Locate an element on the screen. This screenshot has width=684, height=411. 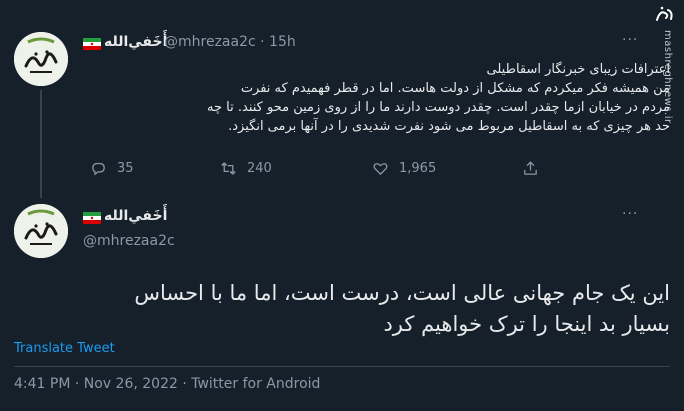
tweet-text-line: اعترافات زیبای خبرنگار اسقاطیلی is located at coordinates (578, 69).